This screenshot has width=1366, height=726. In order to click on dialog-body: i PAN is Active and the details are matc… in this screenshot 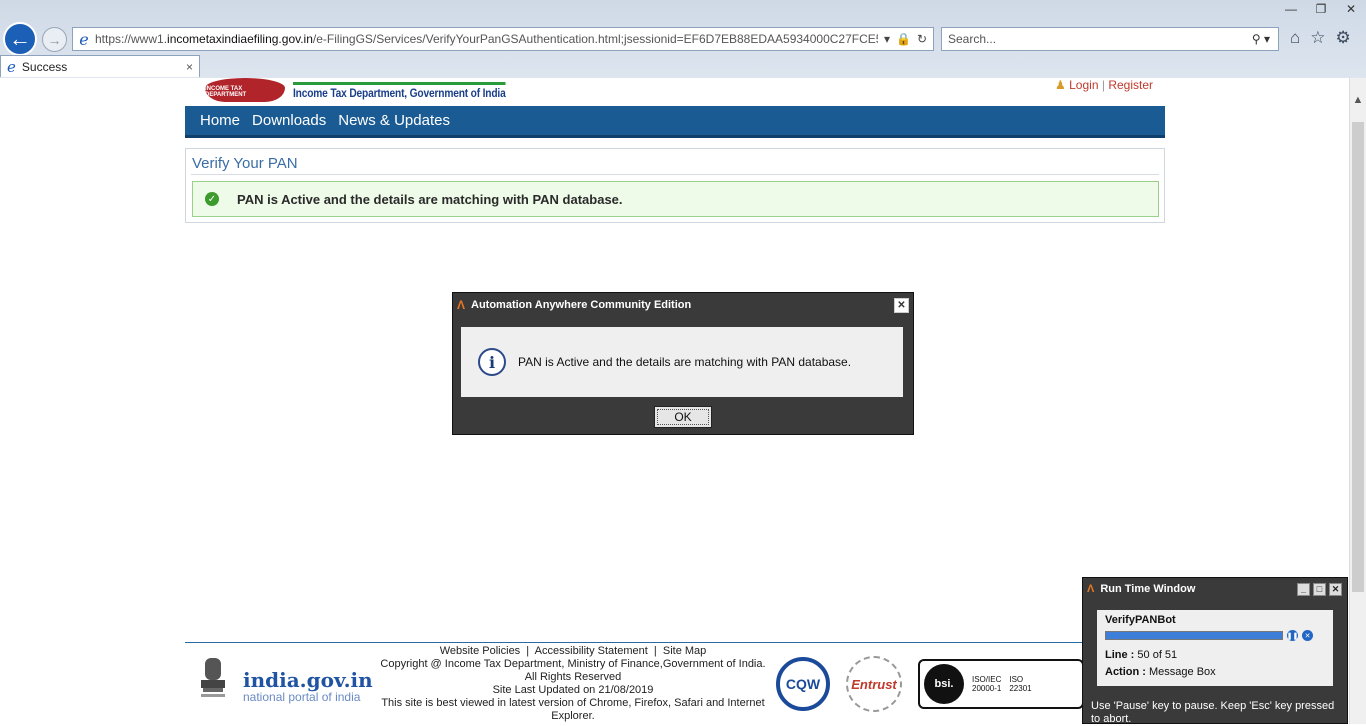, I will do `click(682, 362)`.